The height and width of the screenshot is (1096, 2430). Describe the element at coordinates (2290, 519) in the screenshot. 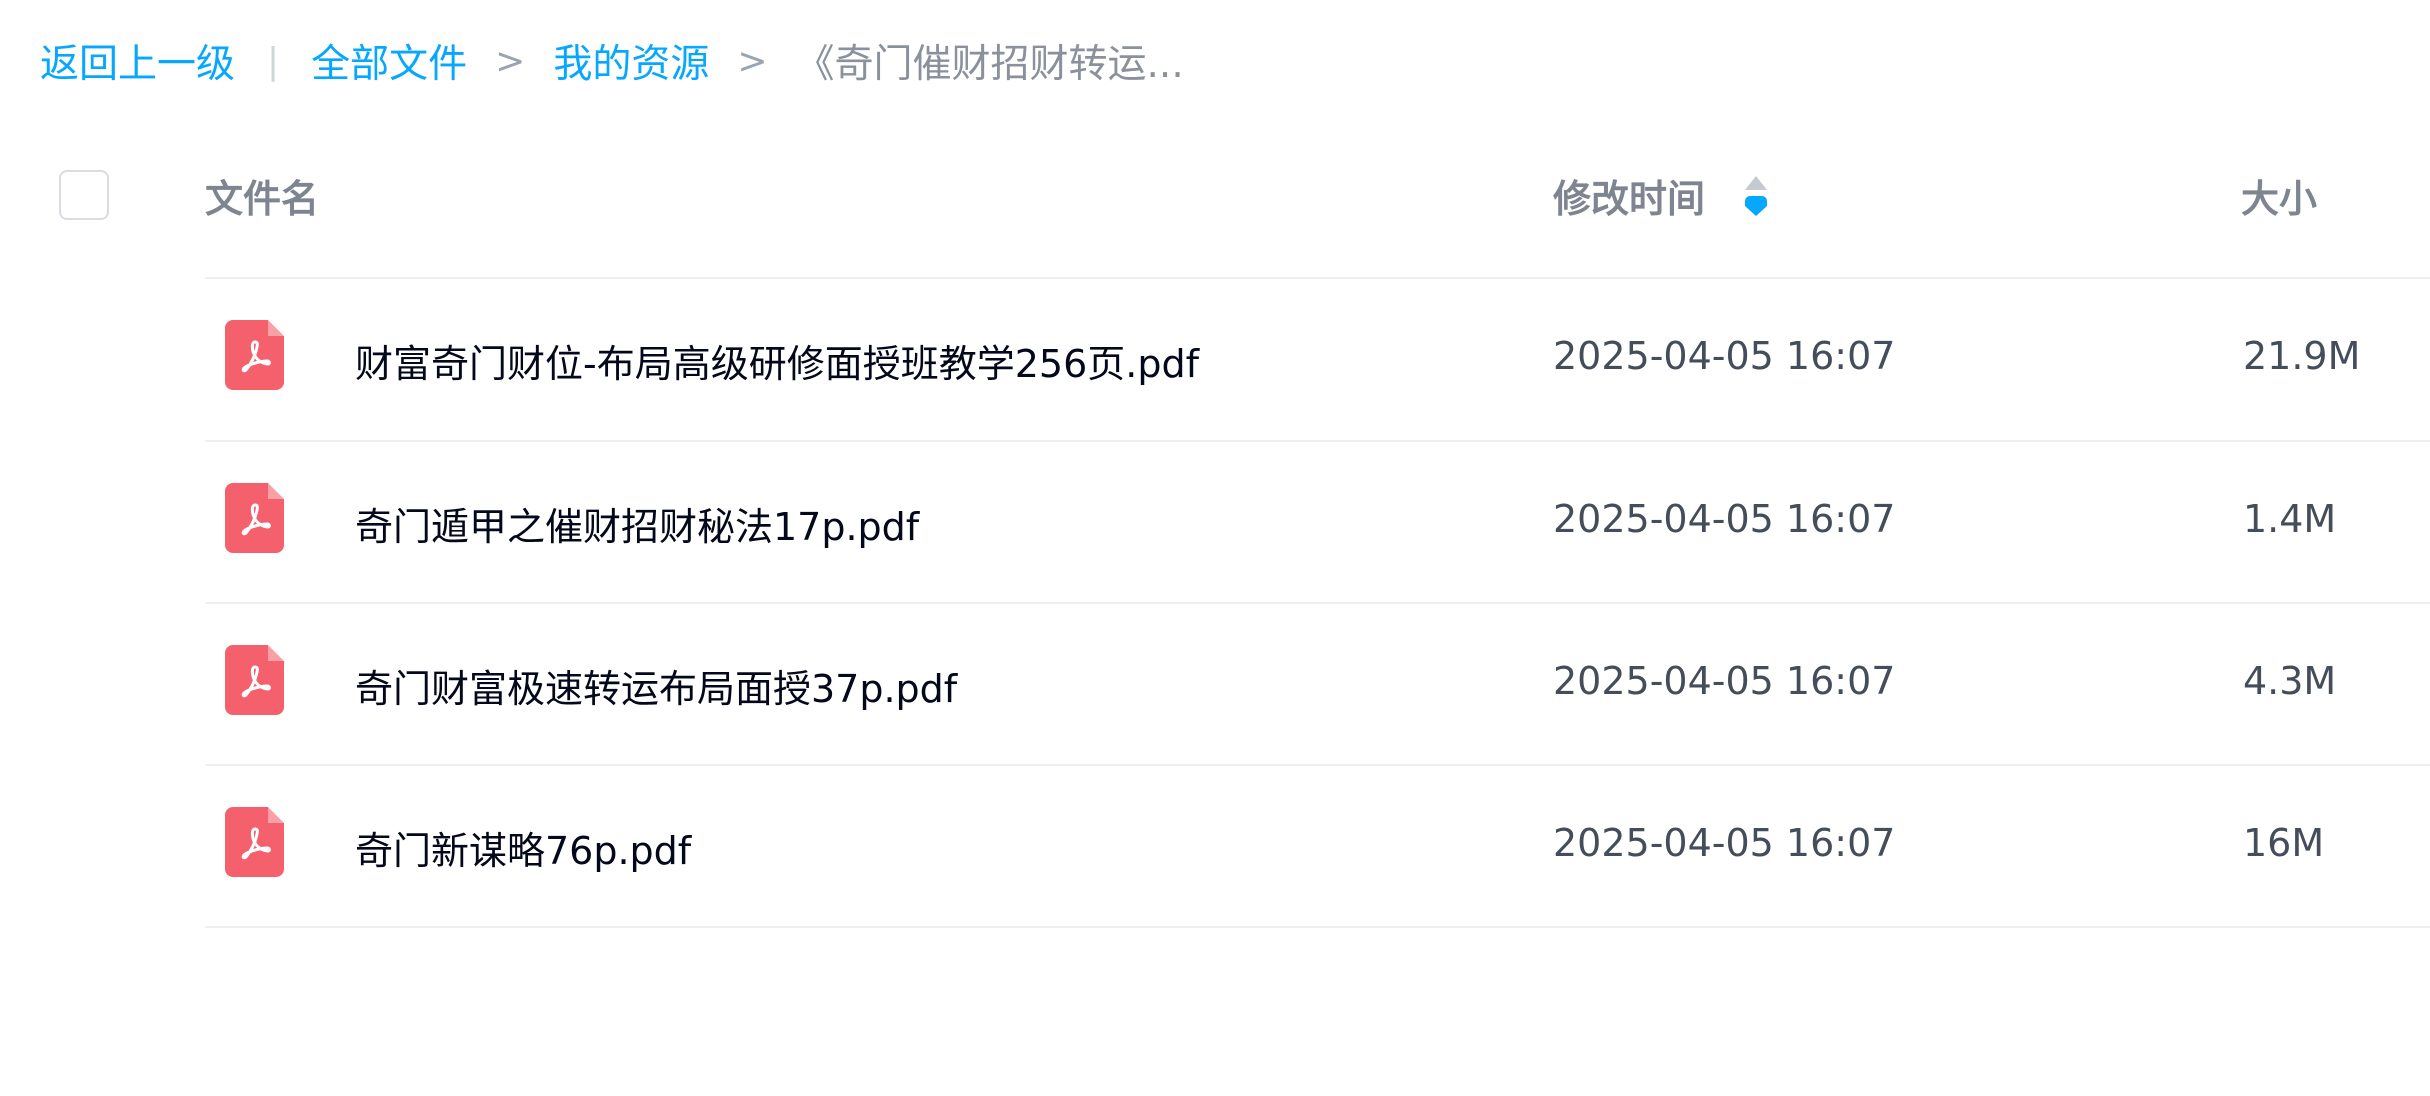

I see `file-size: 1.4M` at that location.